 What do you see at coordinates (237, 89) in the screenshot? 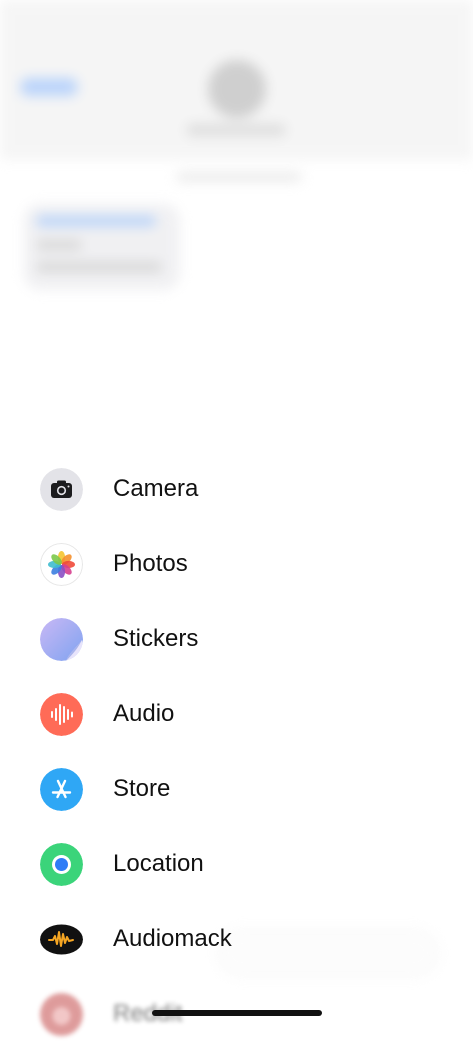
I see `contact-avatar` at bounding box center [237, 89].